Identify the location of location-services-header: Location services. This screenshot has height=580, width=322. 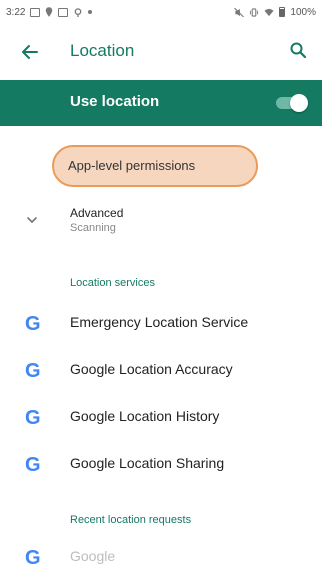
(112, 283).